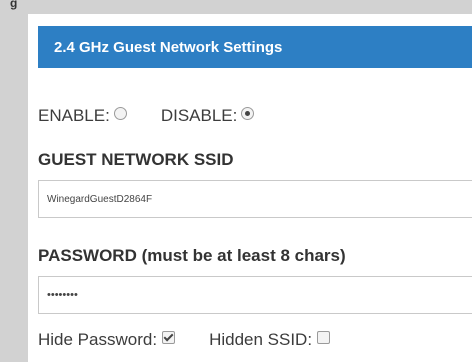 The image size is (472, 362). Describe the element at coordinates (136, 159) in the screenshot. I see `ssid-label: GUEST NETWORK SSID` at that location.